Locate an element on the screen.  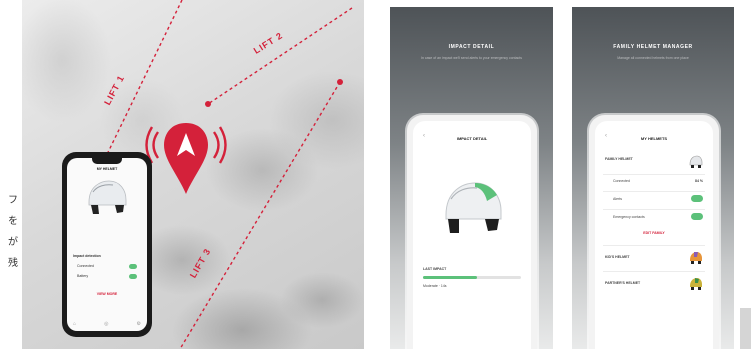
setting-label: Alerts is located at coordinates (617, 199).